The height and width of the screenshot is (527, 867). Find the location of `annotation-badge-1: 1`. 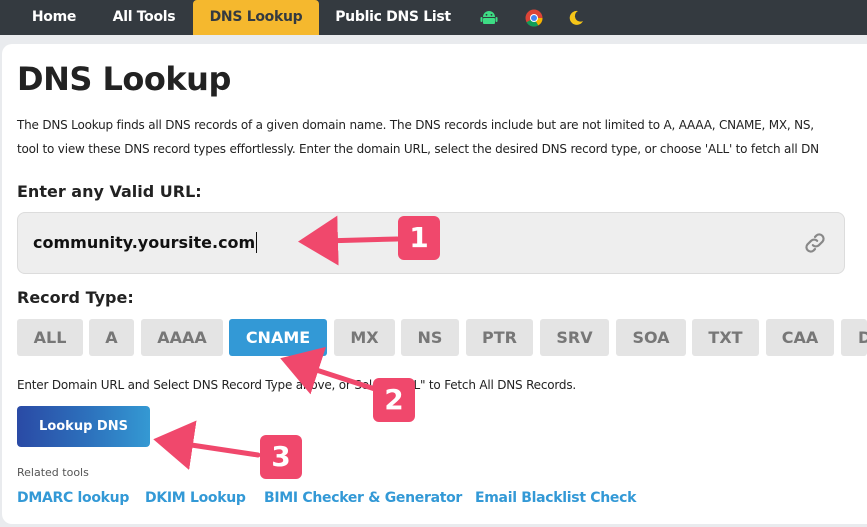

annotation-badge-1: 1 is located at coordinates (419, 238).